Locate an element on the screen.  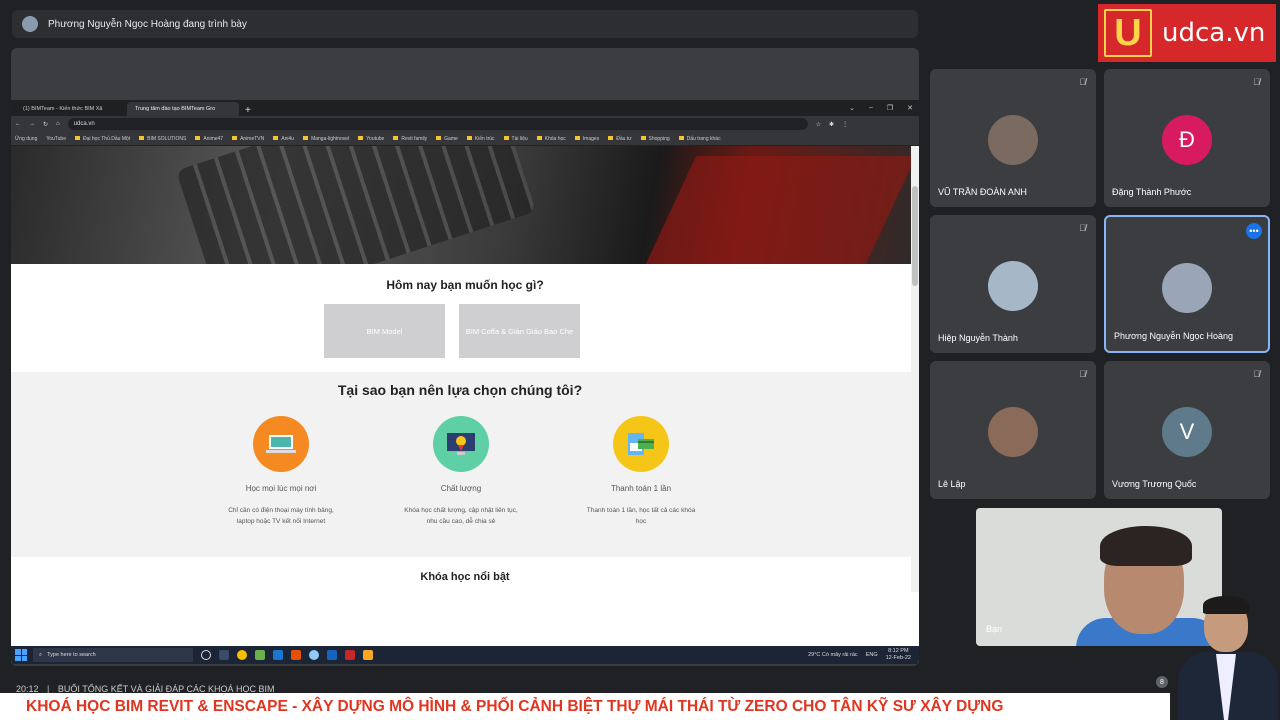
minimize-button: – is located at coordinates (871, 108).